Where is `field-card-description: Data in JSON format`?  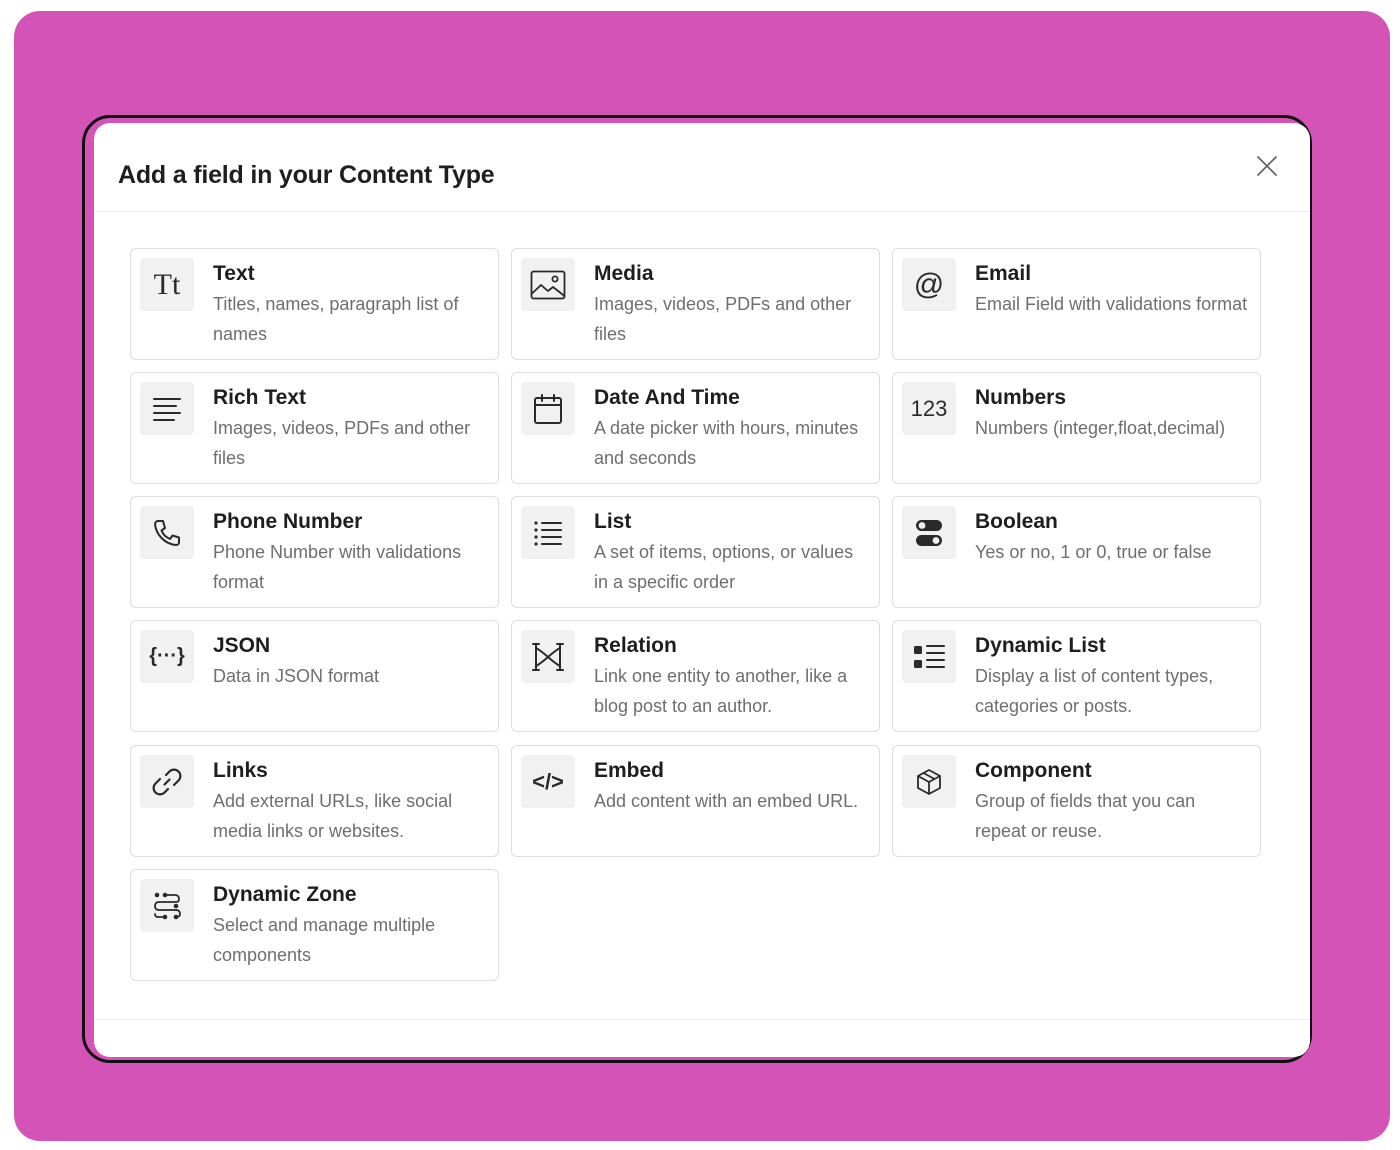 field-card-description: Data in JSON format is located at coordinates (296, 676).